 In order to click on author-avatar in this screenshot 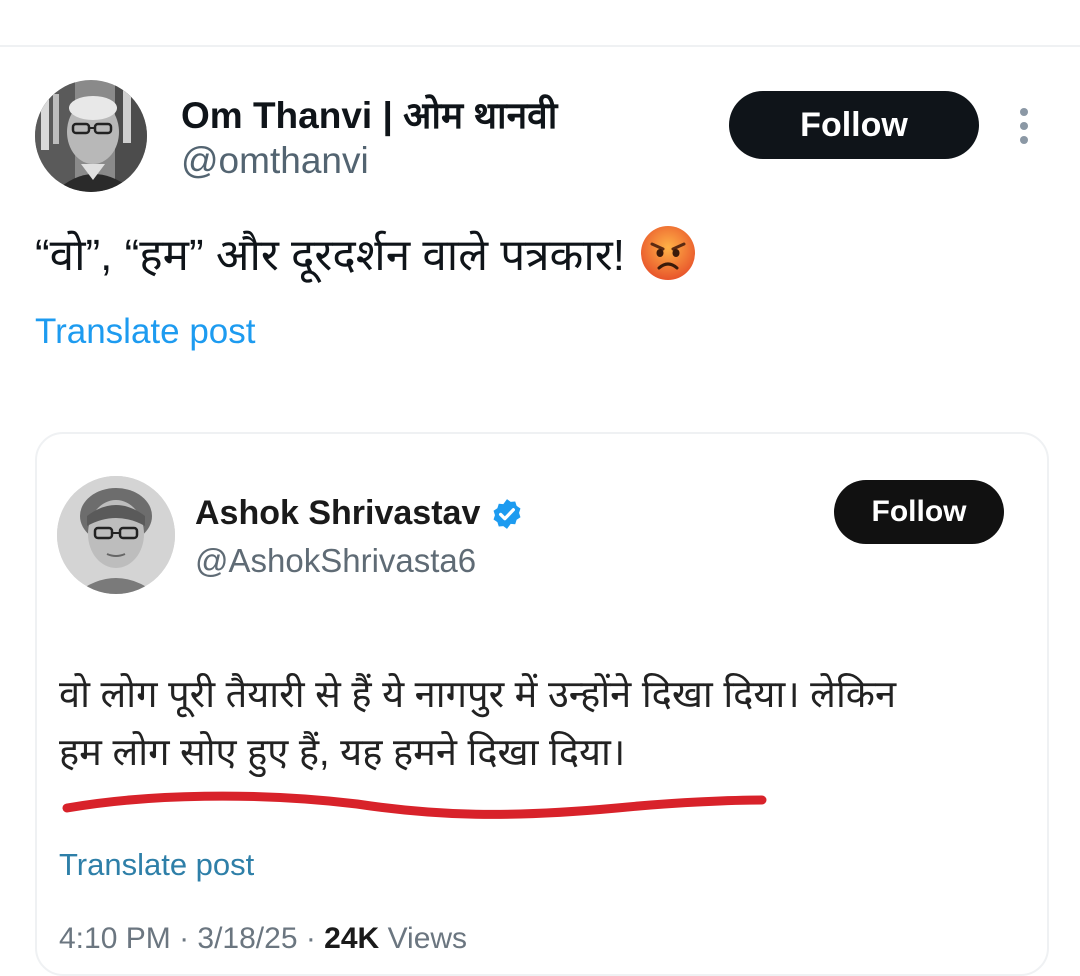, I will do `click(91, 136)`.